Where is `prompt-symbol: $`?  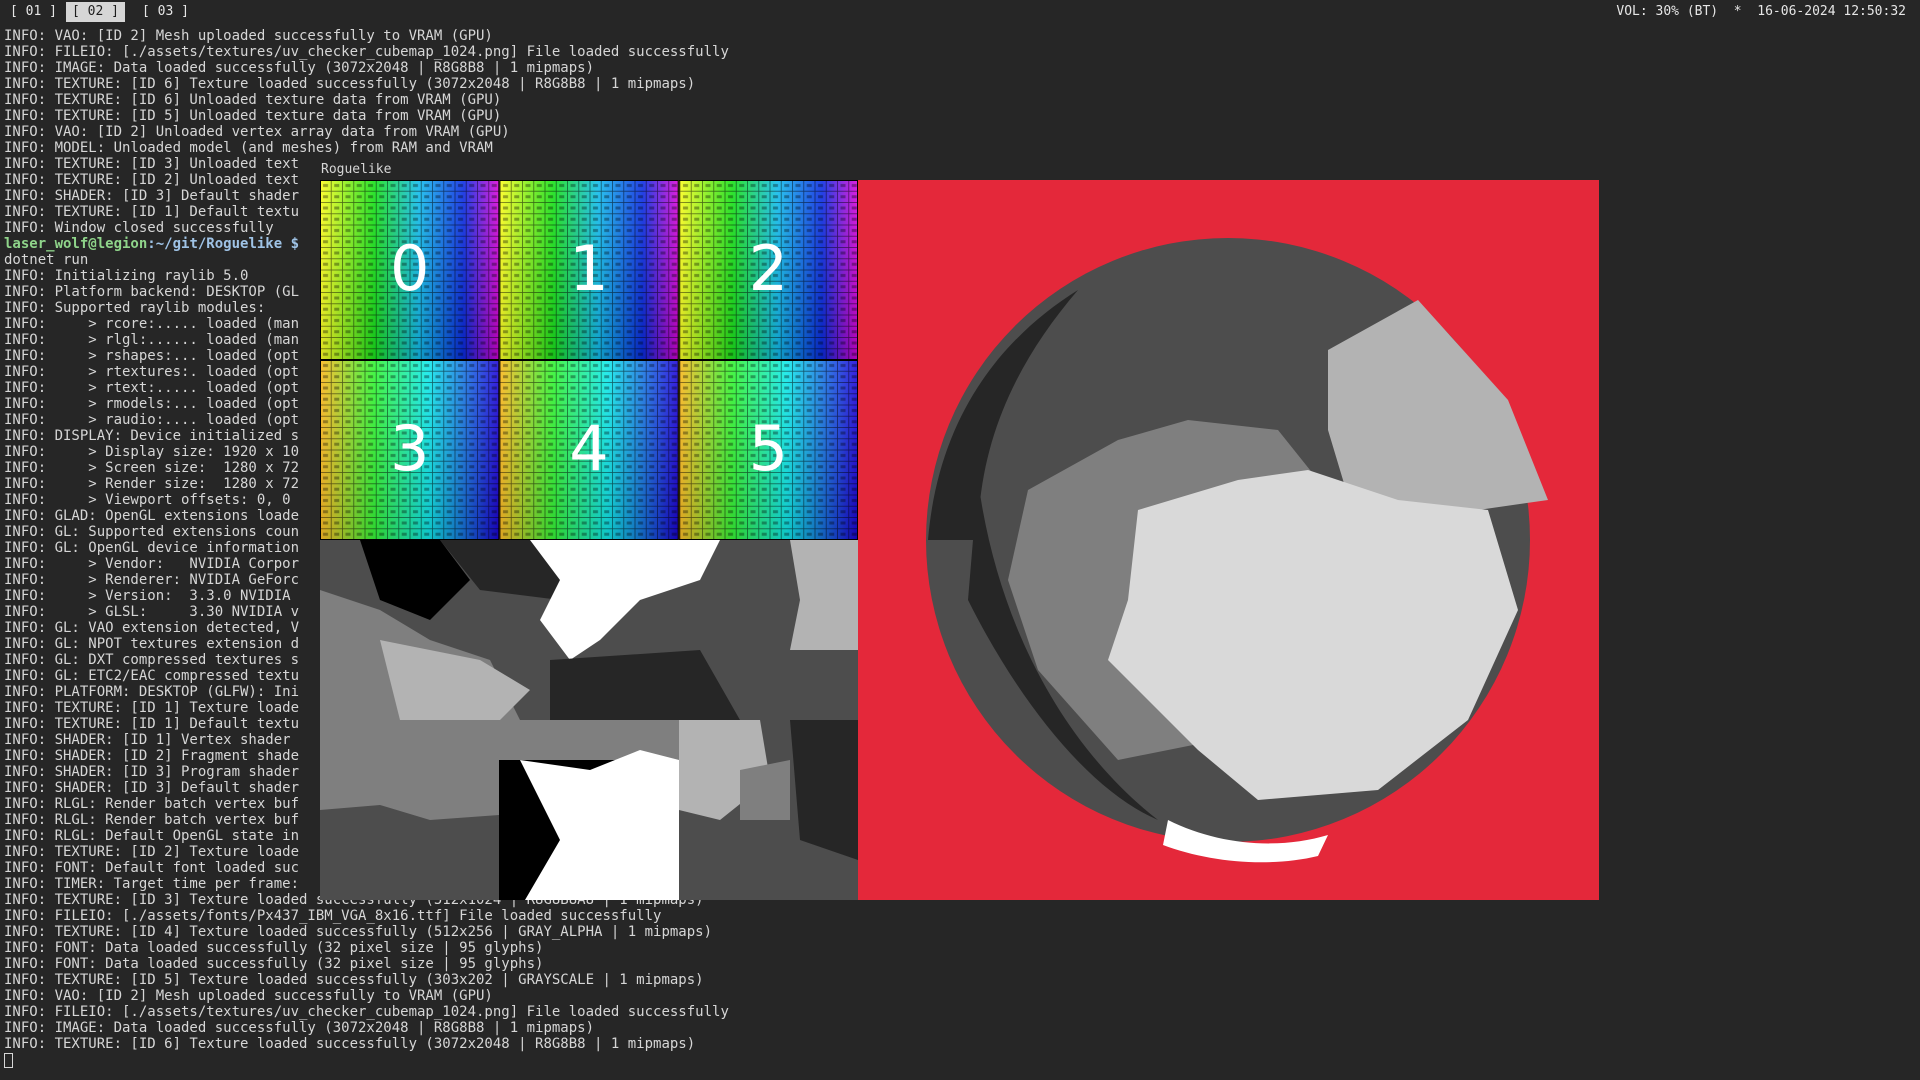 prompt-symbol: $ is located at coordinates (291, 244).